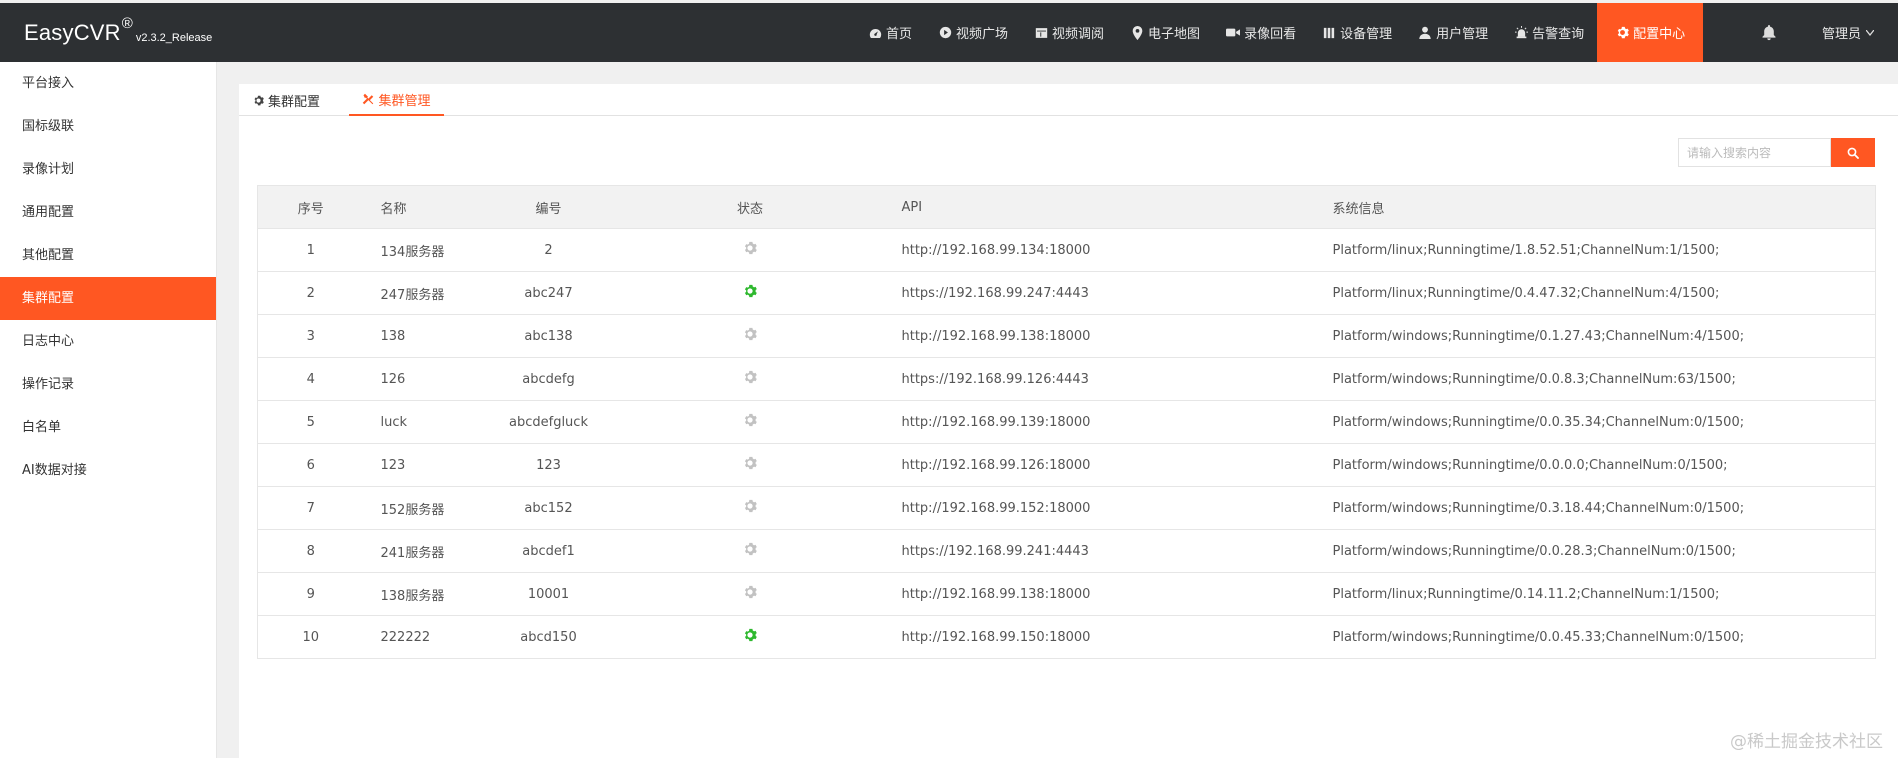 This screenshot has height=758, width=1898. What do you see at coordinates (548, 336) in the screenshot?
I see `cell-code: abc138` at bounding box center [548, 336].